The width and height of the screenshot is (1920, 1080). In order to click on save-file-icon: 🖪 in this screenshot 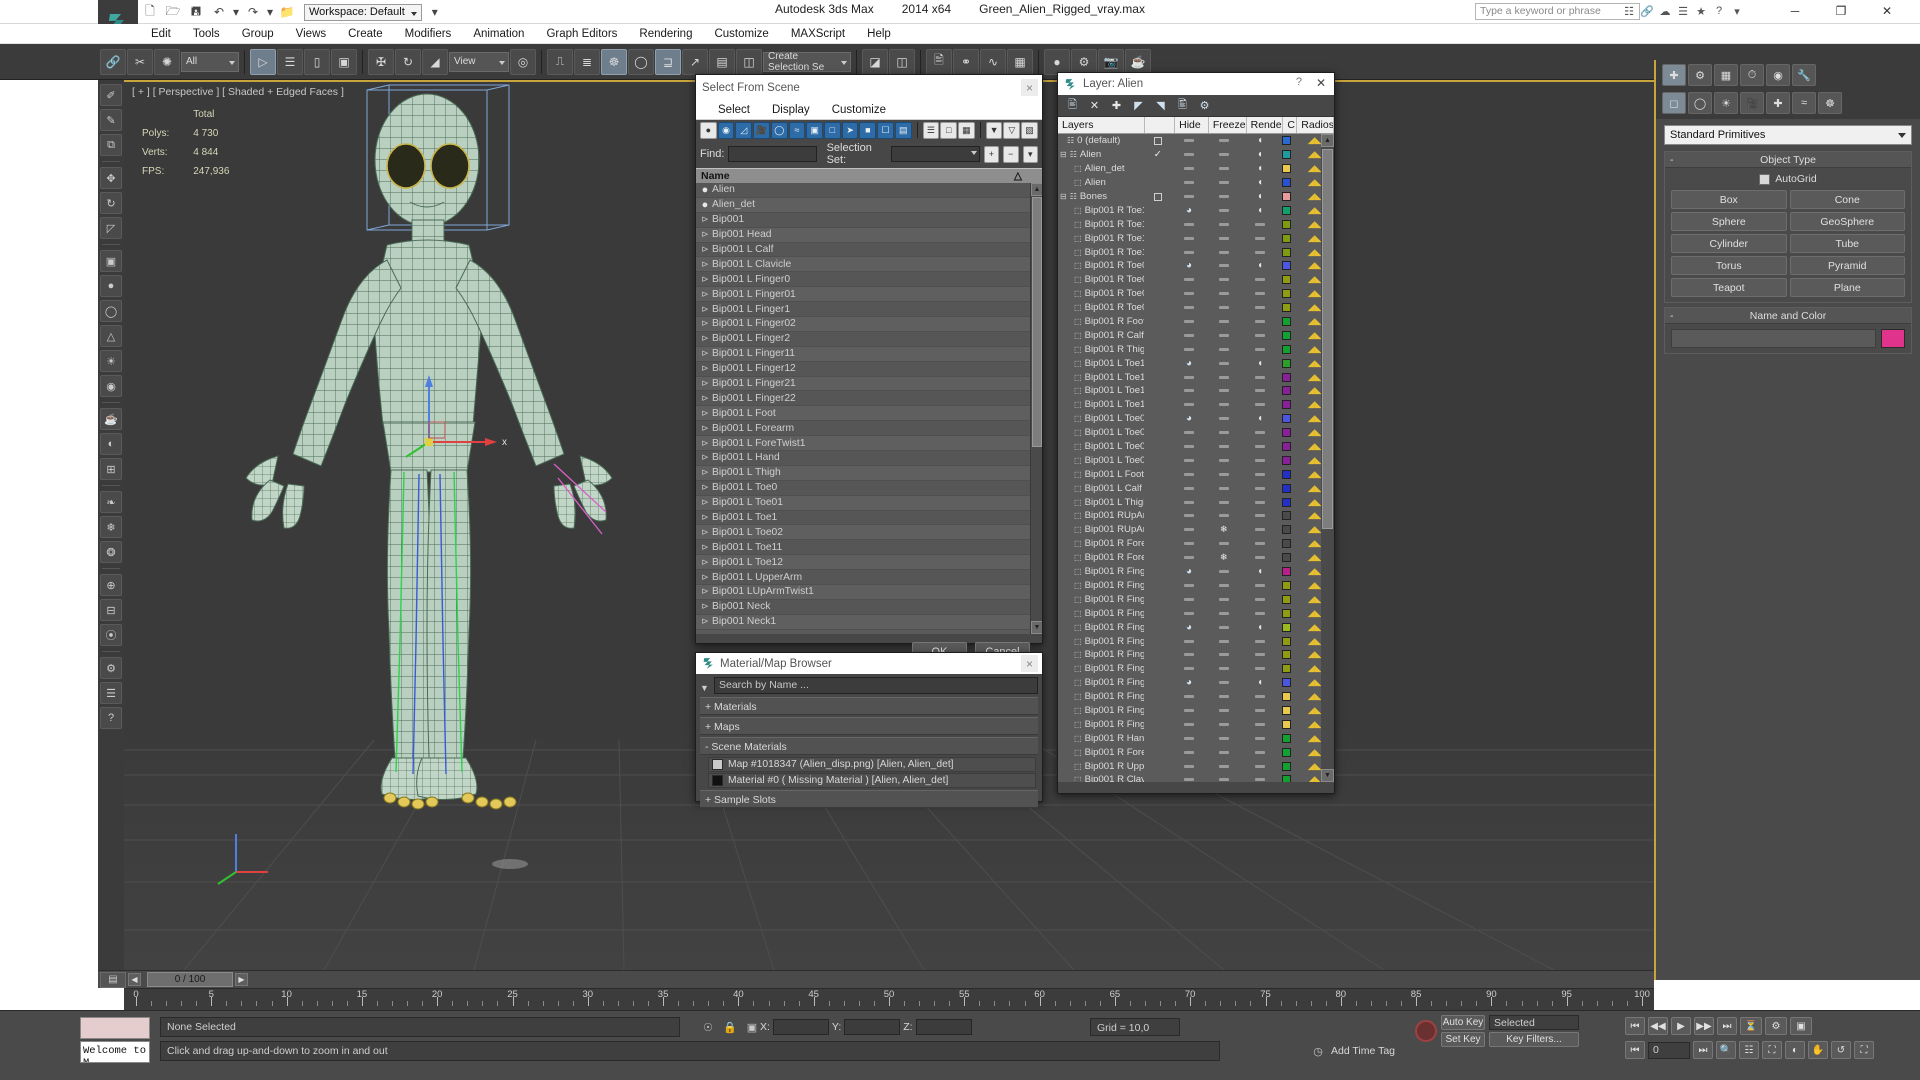, I will do `click(196, 12)`.